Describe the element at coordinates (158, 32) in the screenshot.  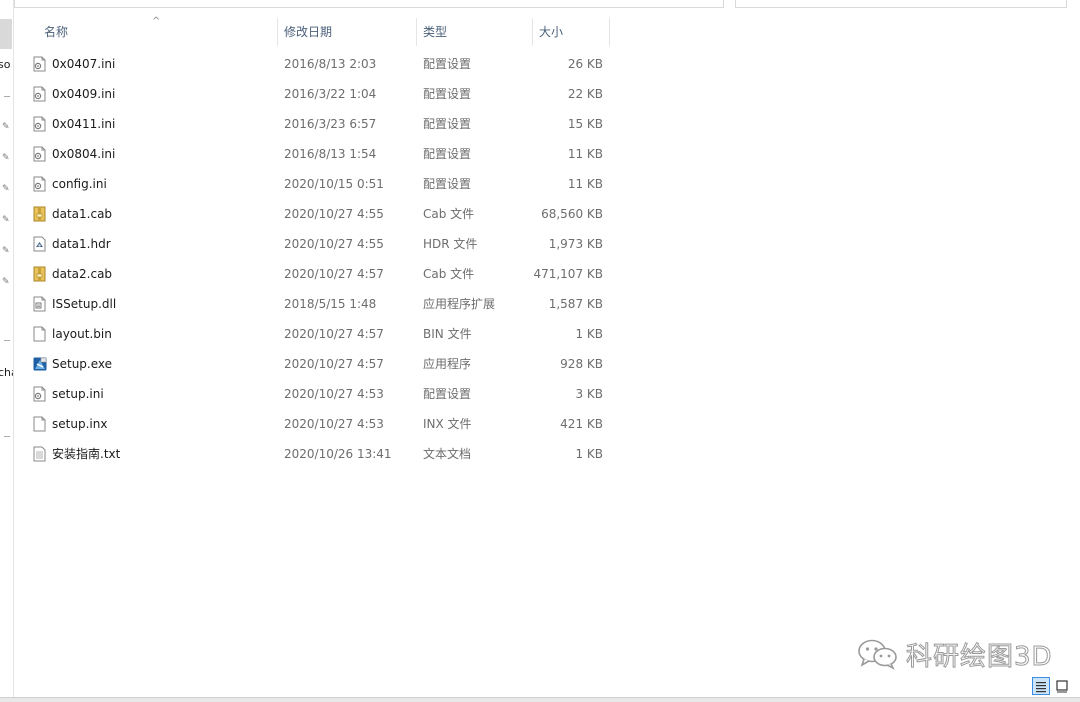
I see `column-header-name: 名称` at that location.